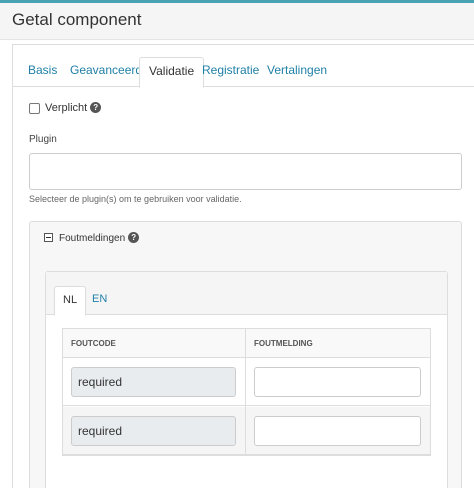  I want to click on required-checkbox-label: Verplicht, so click(66, 108).